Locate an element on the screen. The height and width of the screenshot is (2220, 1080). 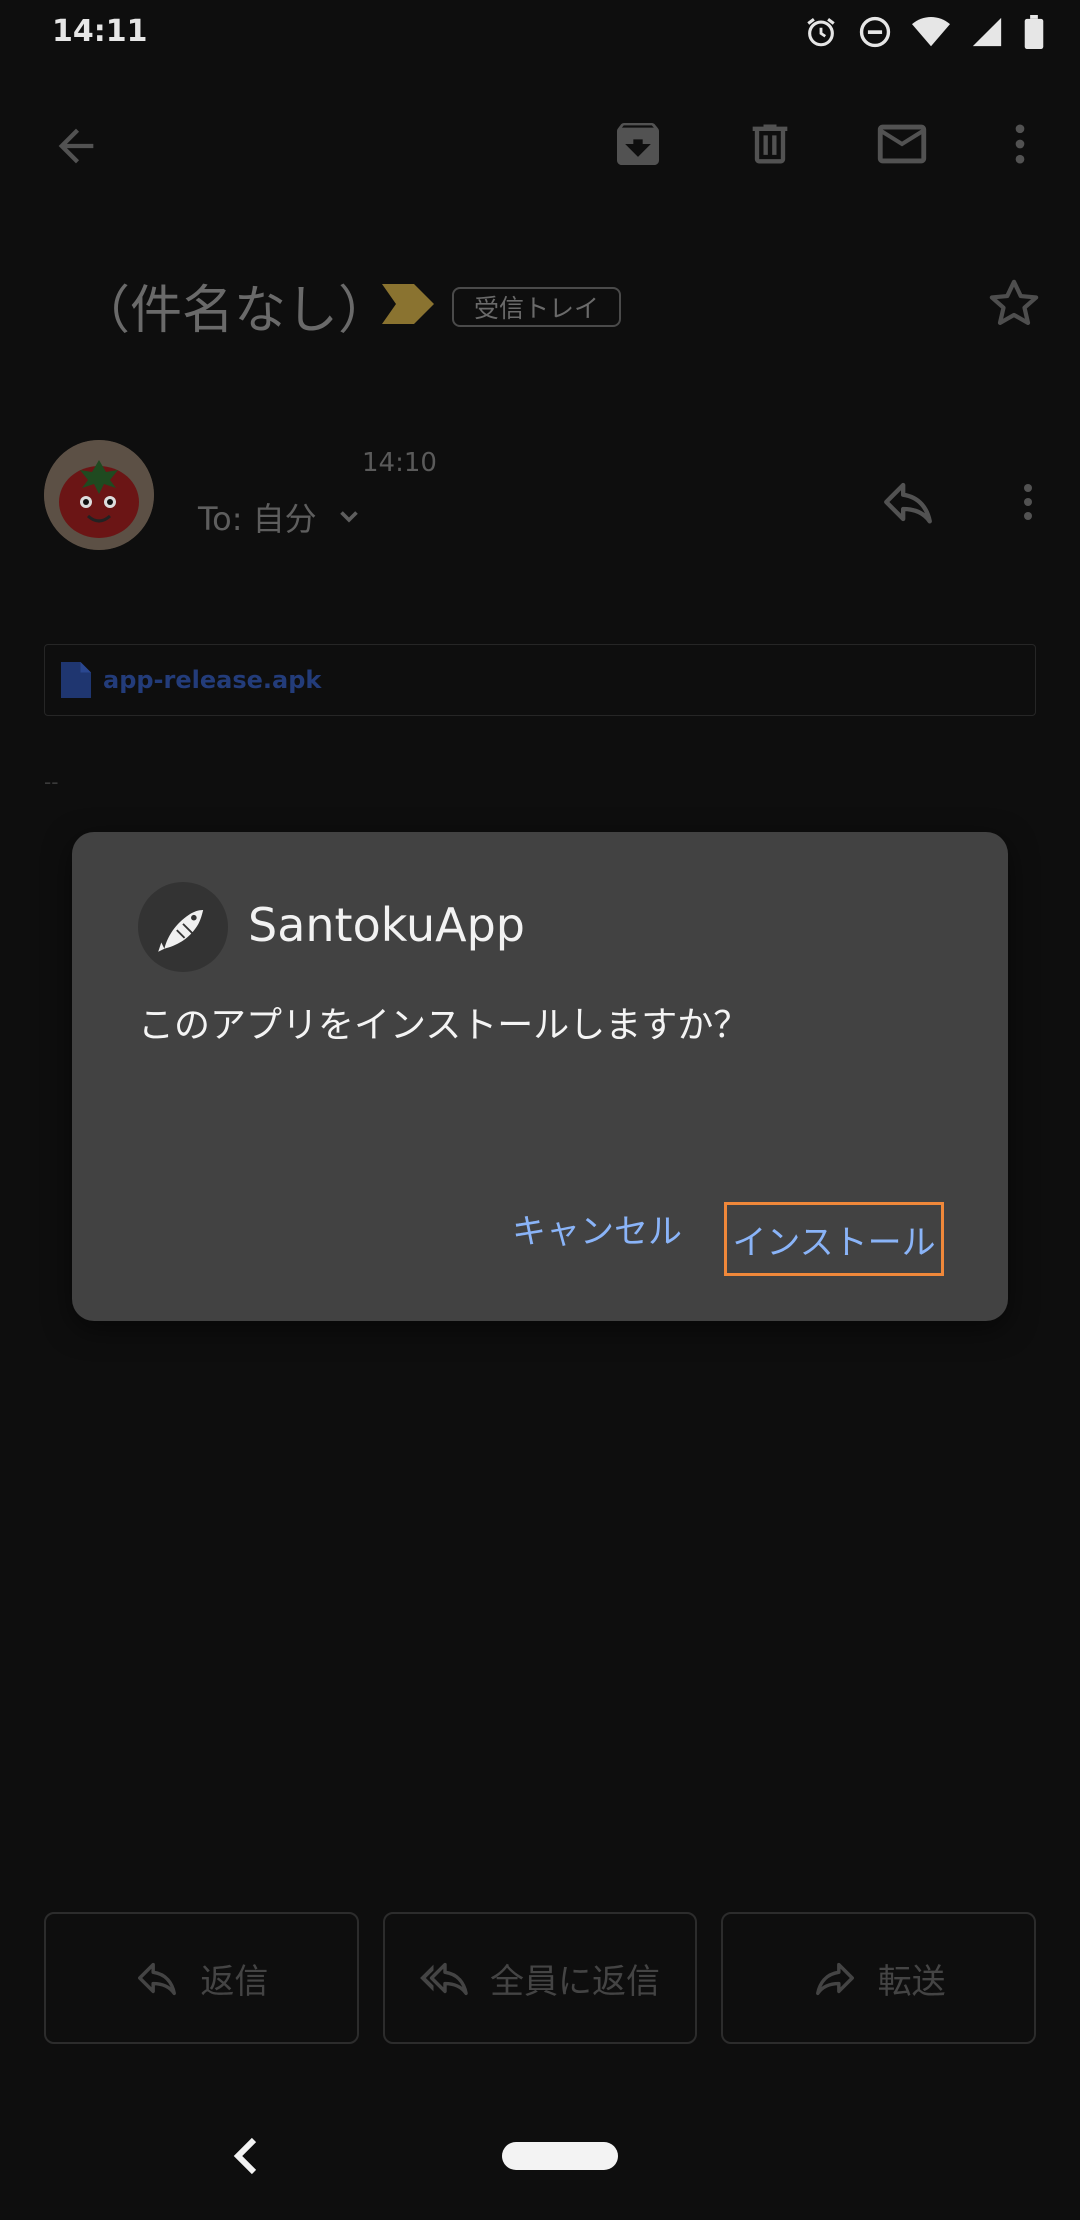
email-toolbar is located at coordinates (540, 143).